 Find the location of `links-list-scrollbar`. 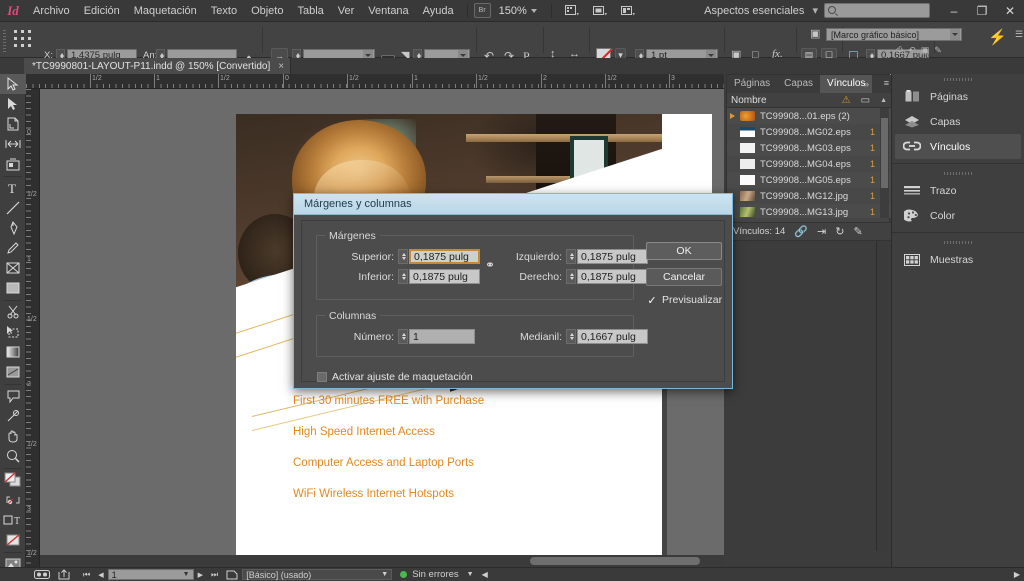

links-list-scrollbar is located at coordinates (884, 163).